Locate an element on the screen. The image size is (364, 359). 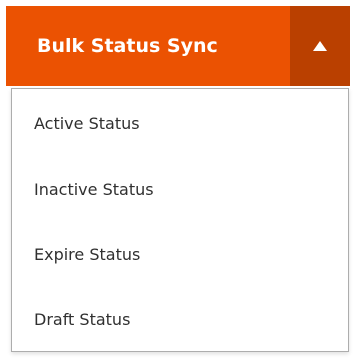
menu-item-label: Inactive Status is located at coordinates (94, 189).